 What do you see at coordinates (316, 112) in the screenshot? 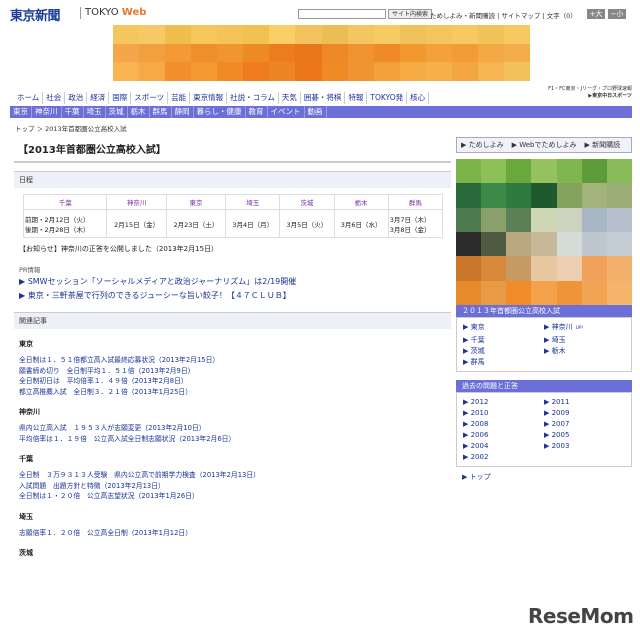
I see `subnav-item: 動画` at bounding box center [316, 112].